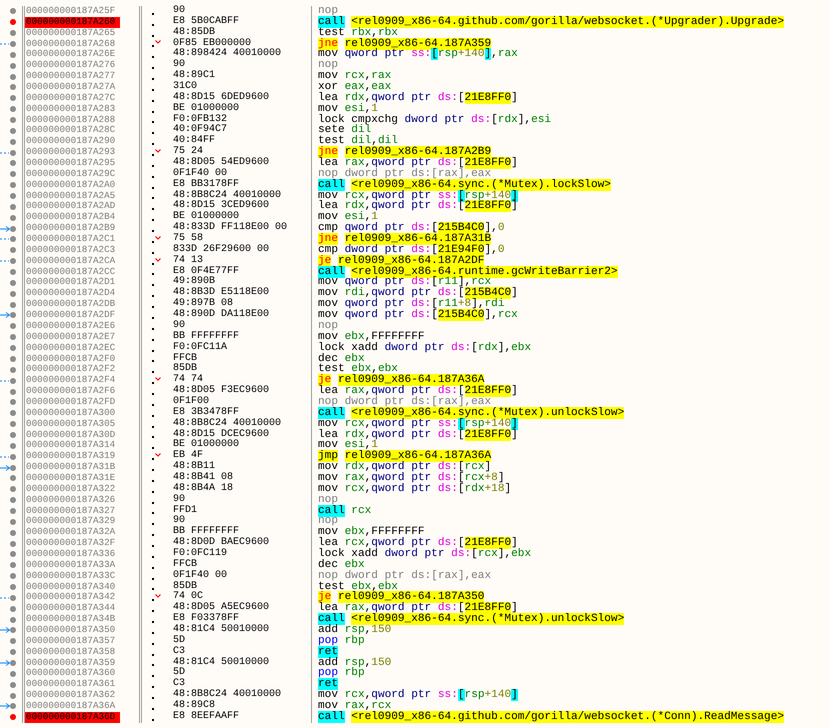 This screenshot has width=829, height=728. Describe the element at coordinates (70, 326) in the screenshot. I see `address-cell-text: 000000000187A2E6` at that location.